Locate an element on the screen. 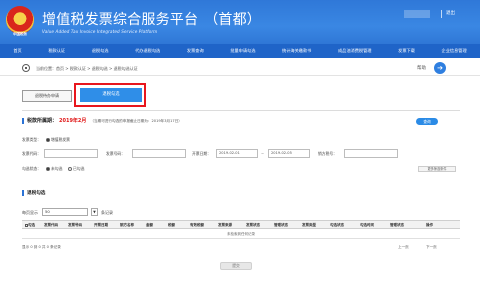  column-header: 勾选 is located at coordinates (30, 225).